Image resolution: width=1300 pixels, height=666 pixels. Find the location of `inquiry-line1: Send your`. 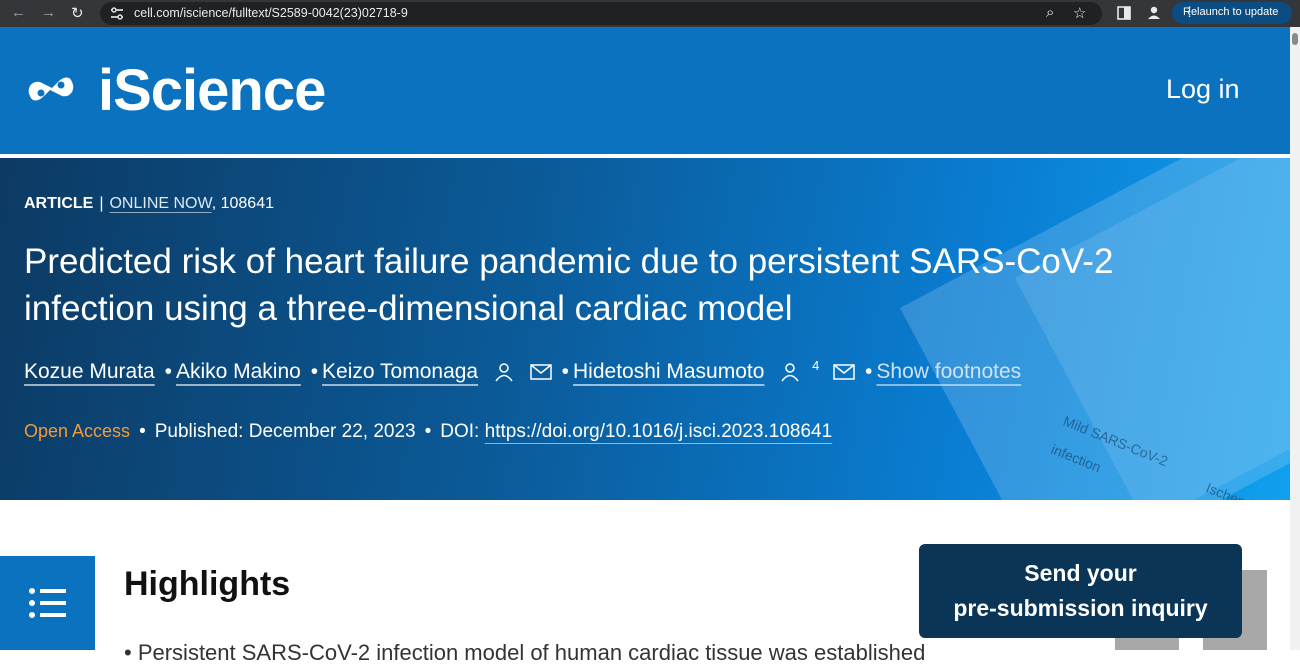

inquiry-line1: Send your is located at coordinates (1080, 573).